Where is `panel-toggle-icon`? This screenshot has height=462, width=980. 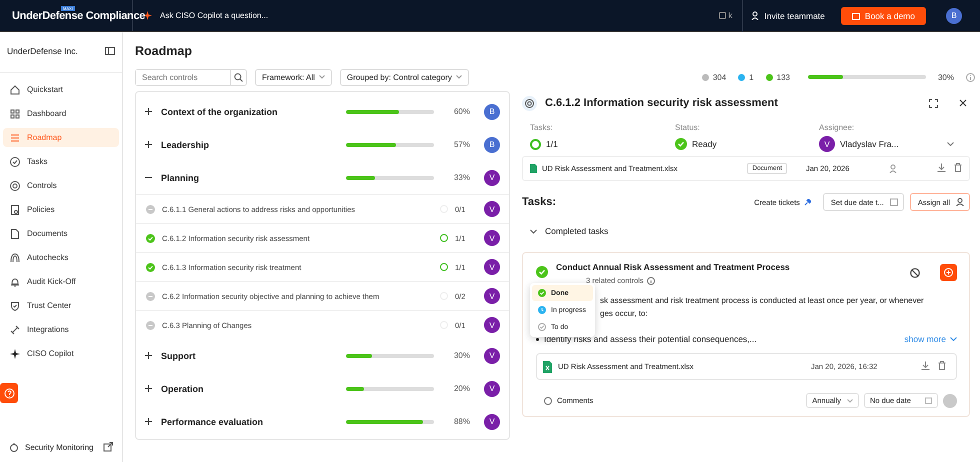
panel-toggle-icon is located at coordinates (110, 51).